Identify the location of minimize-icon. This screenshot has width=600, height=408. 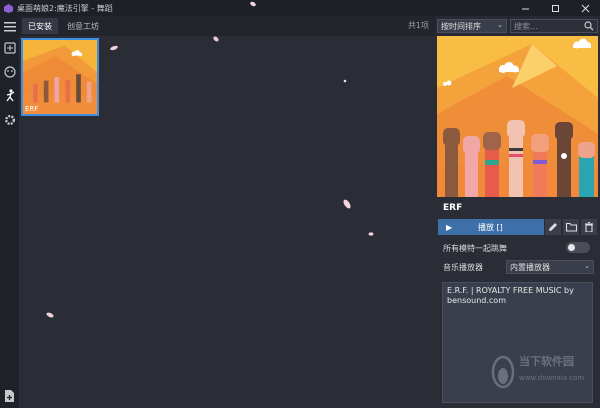
(525, 8).